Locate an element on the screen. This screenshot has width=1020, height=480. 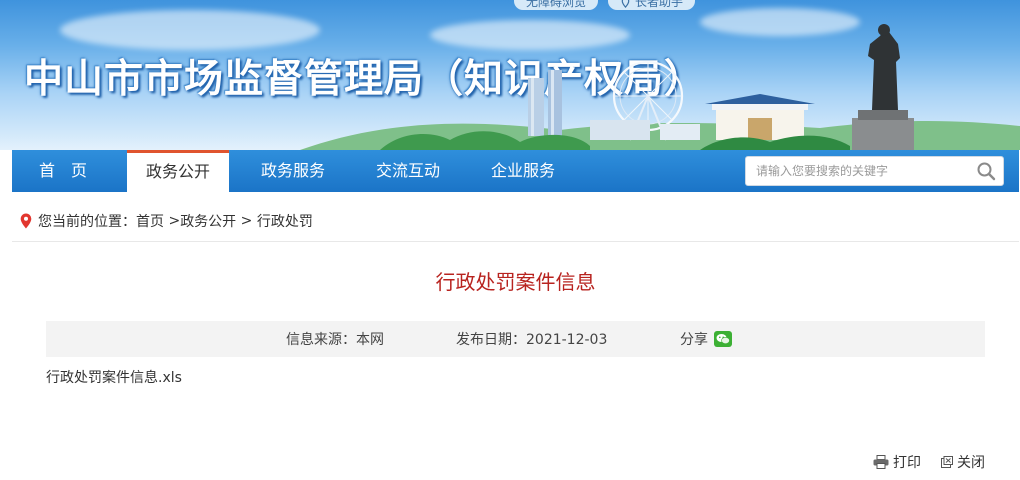
search-box is located at coordinates (874, 171).